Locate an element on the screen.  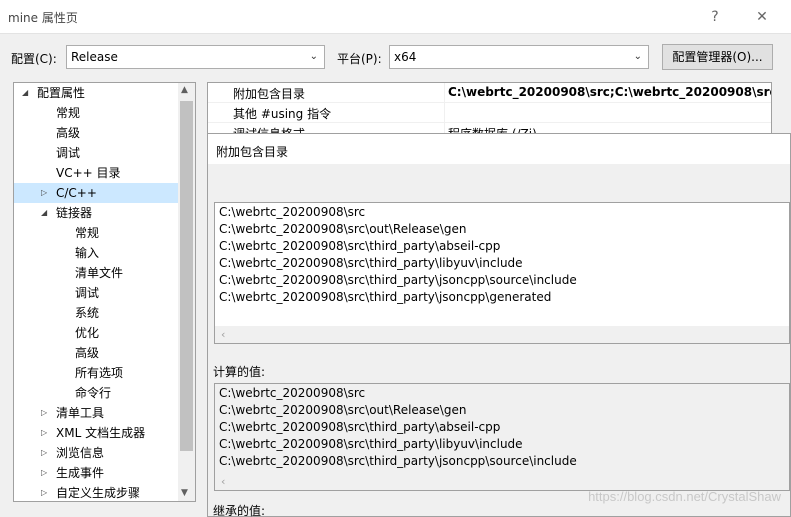
config-select-value: Release is located at coordinates (94, 57).